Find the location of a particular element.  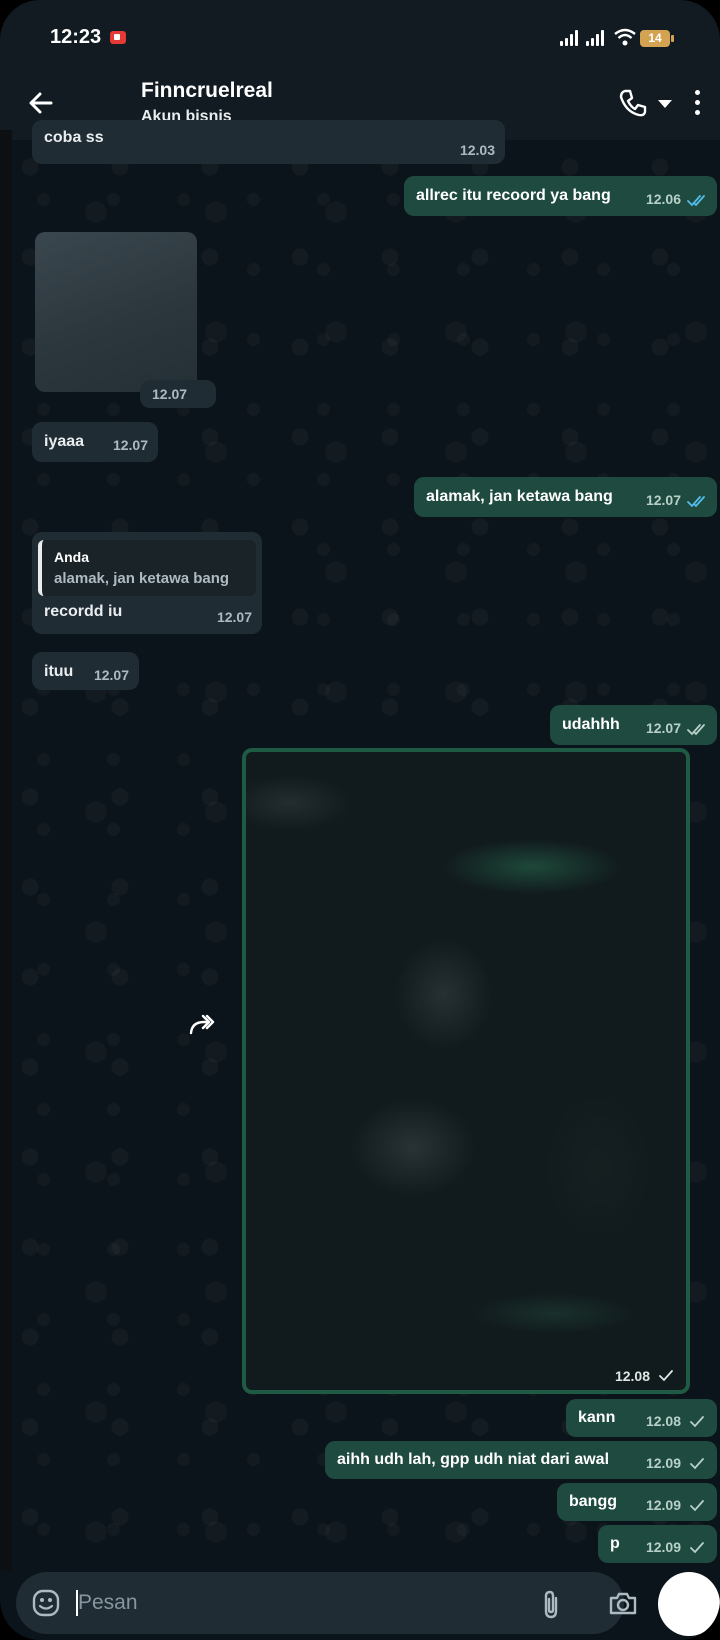

message-incoming: coba ss 12.03 is located at coordinates (268, 142).